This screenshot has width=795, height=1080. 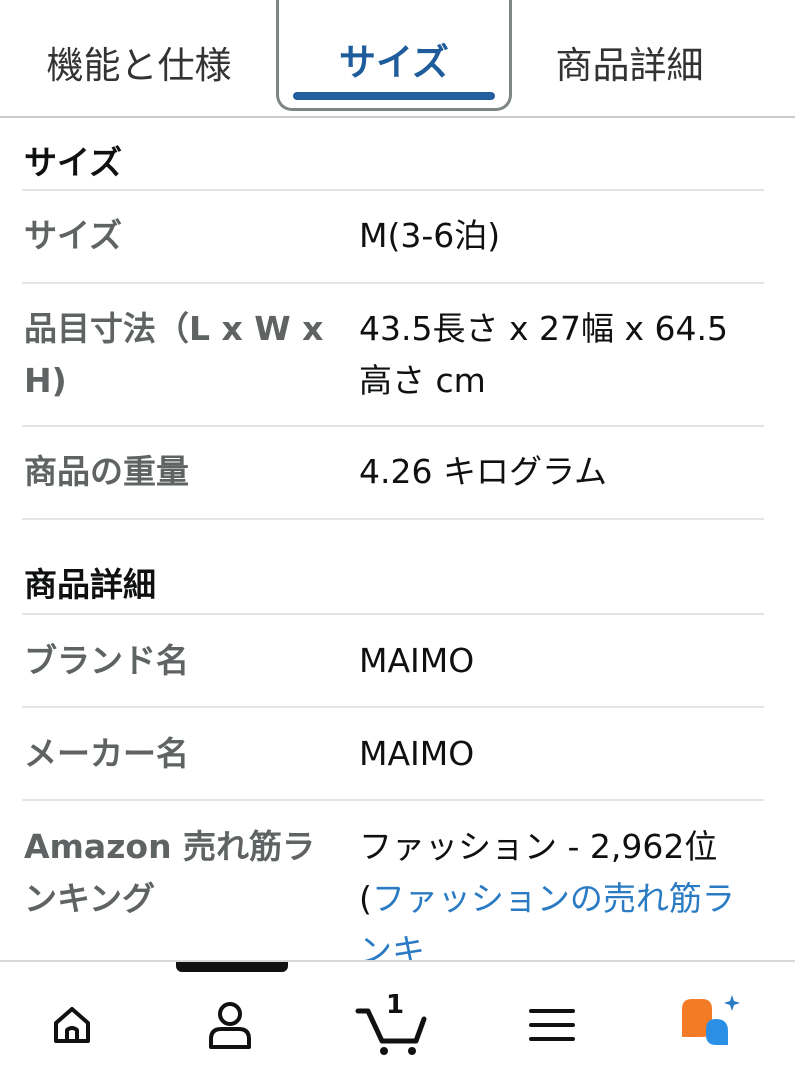 I want to click on spec-key: 品目寸法（L x W x H), so click(x=174, y=354).